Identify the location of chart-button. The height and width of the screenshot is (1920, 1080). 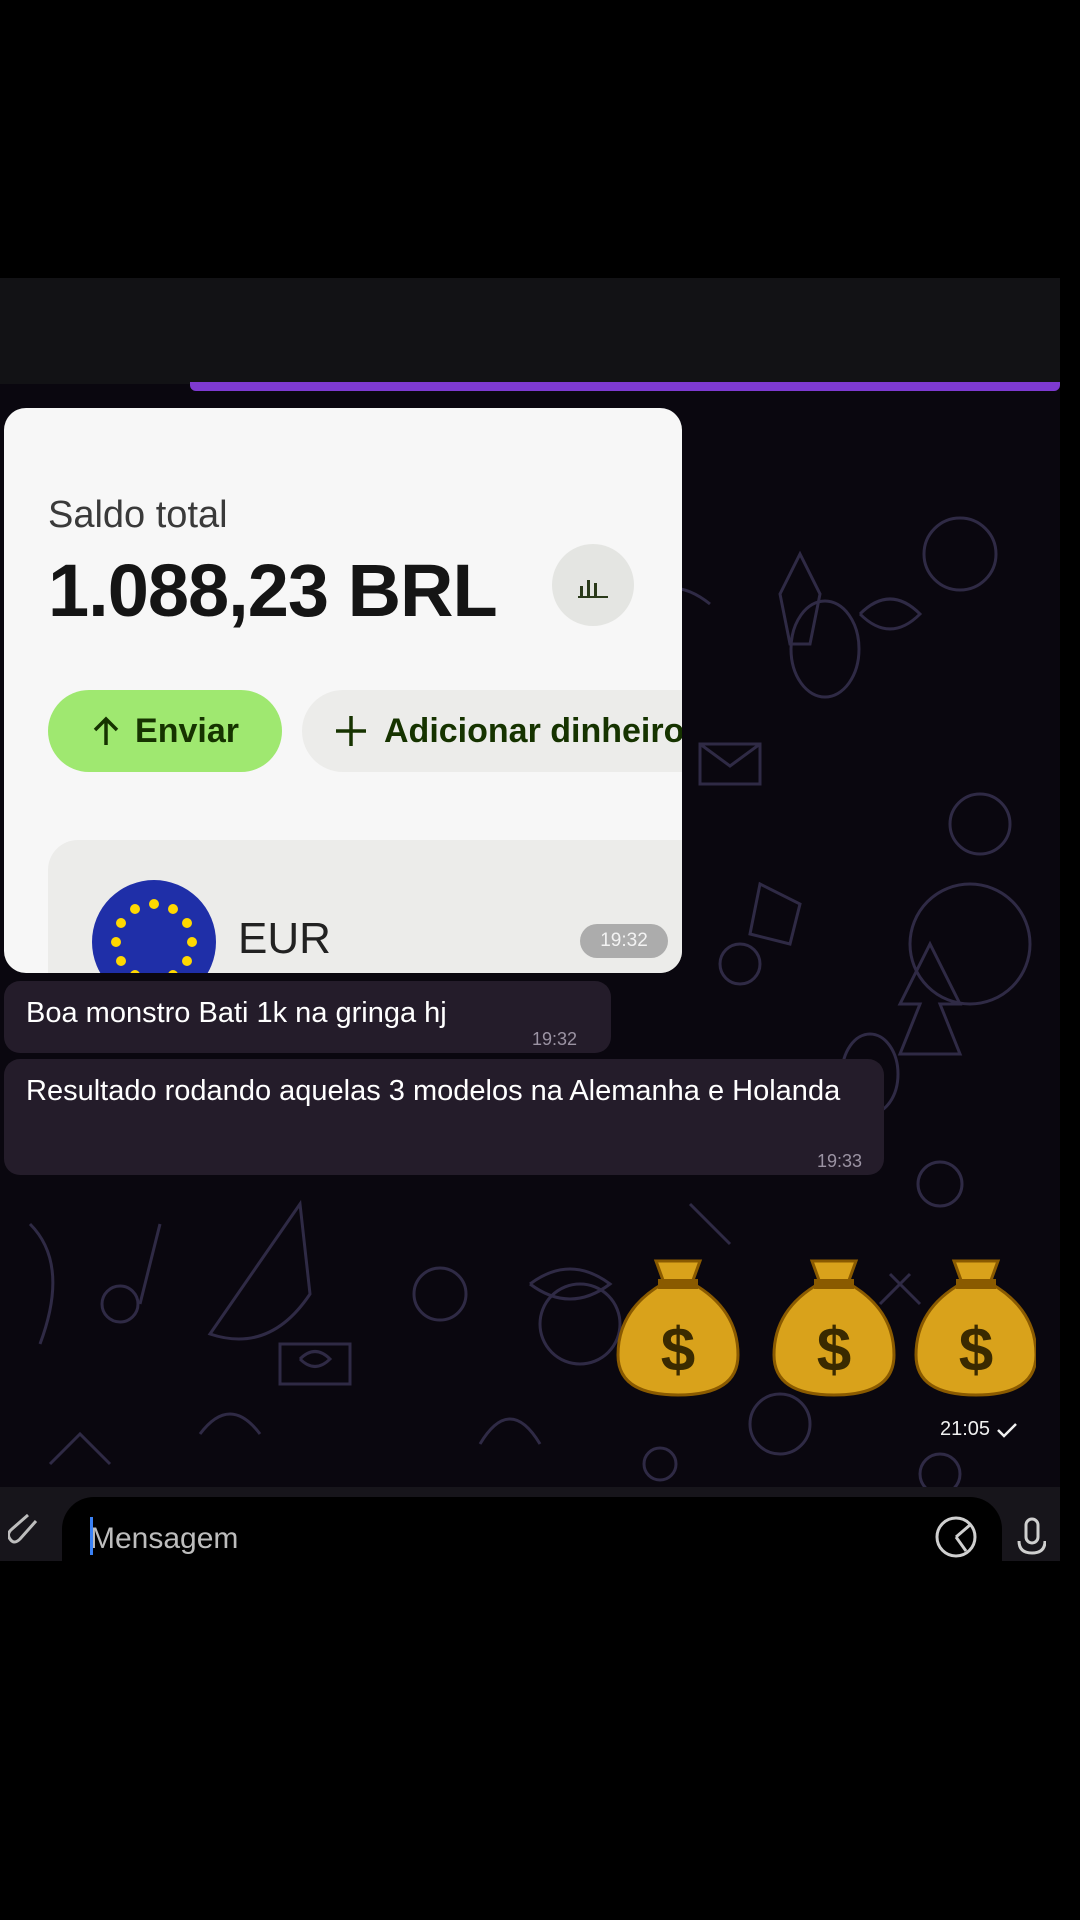
(593, 585).